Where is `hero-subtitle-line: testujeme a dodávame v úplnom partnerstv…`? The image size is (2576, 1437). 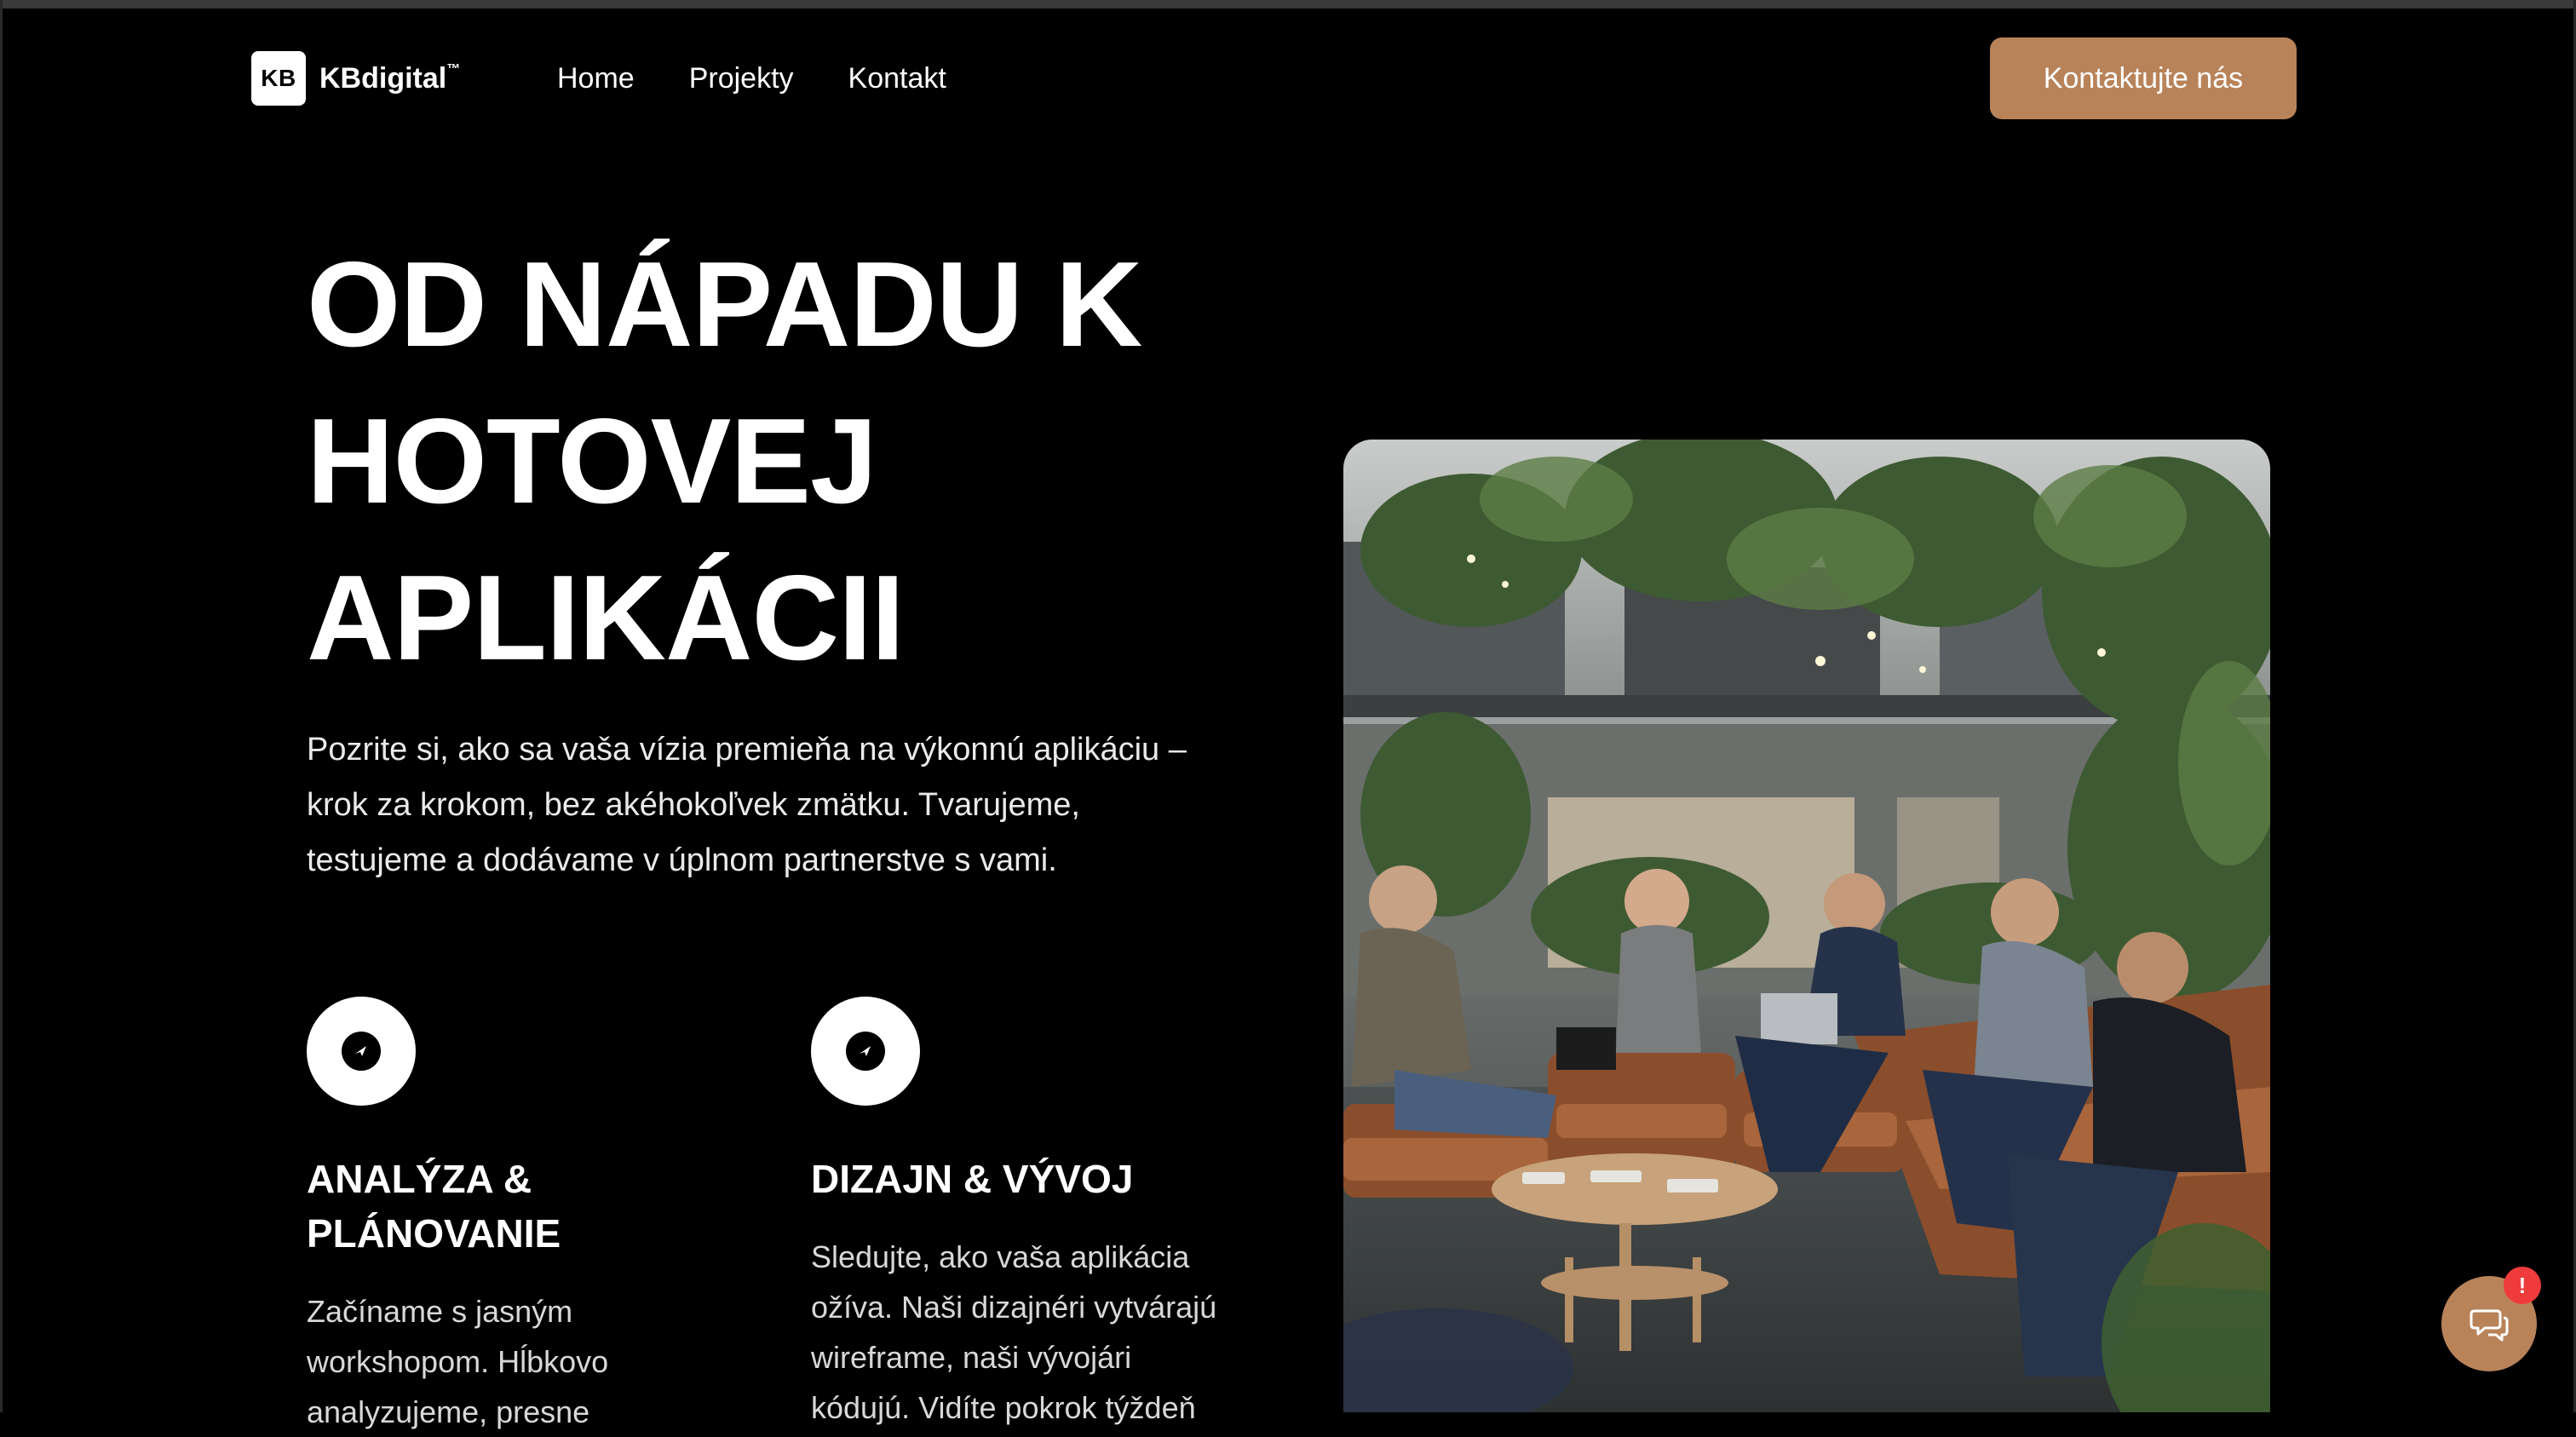
hero-subtitle-line: testujeme a dodávame v úplnom partnerstv… is located at coordinates (682, 860).